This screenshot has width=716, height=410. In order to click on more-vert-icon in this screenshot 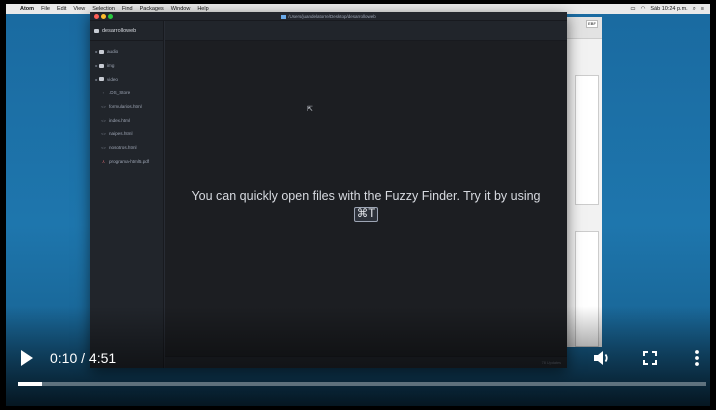, I will do `click(697, 358)`.